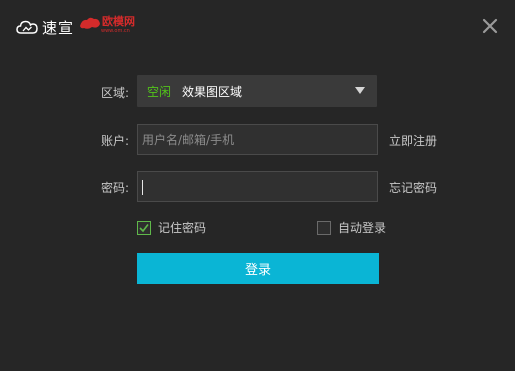 The image size is (515, 371). I want to click on remember-password-label: 记住密码, so click(182, 228).